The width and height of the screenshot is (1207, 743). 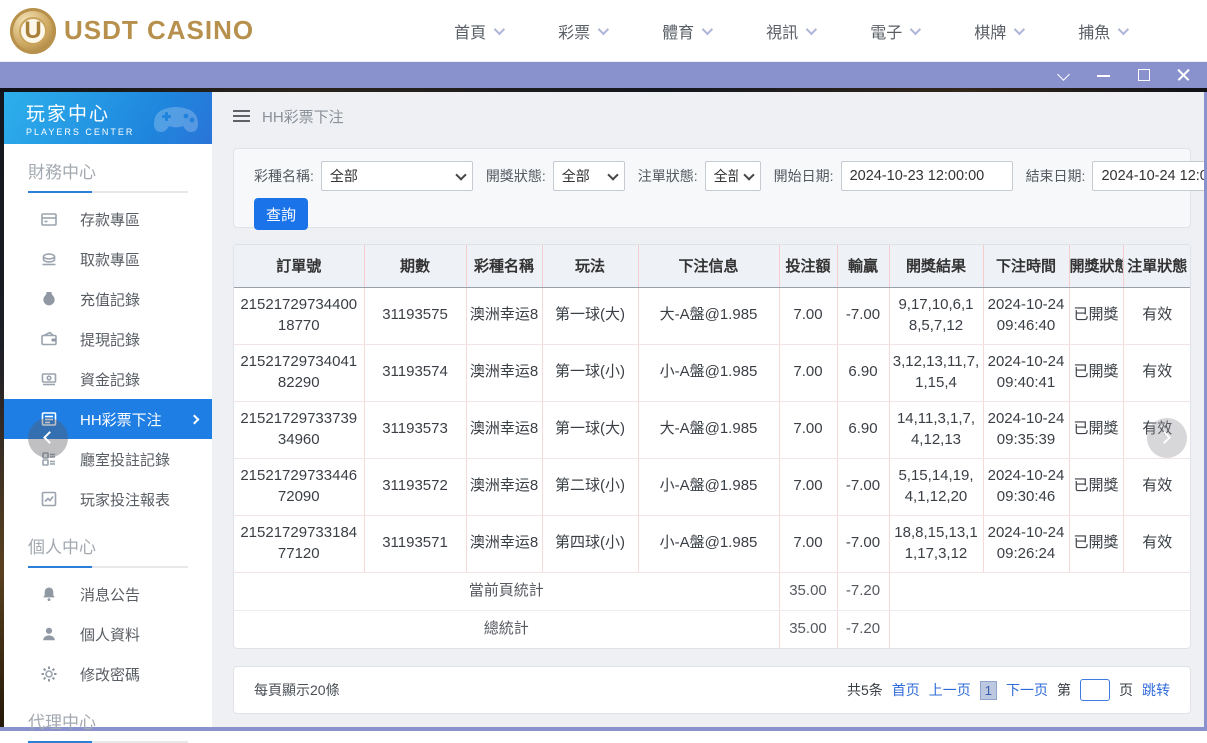 I want to click on window-titlebar, so click(x=603, y=75).